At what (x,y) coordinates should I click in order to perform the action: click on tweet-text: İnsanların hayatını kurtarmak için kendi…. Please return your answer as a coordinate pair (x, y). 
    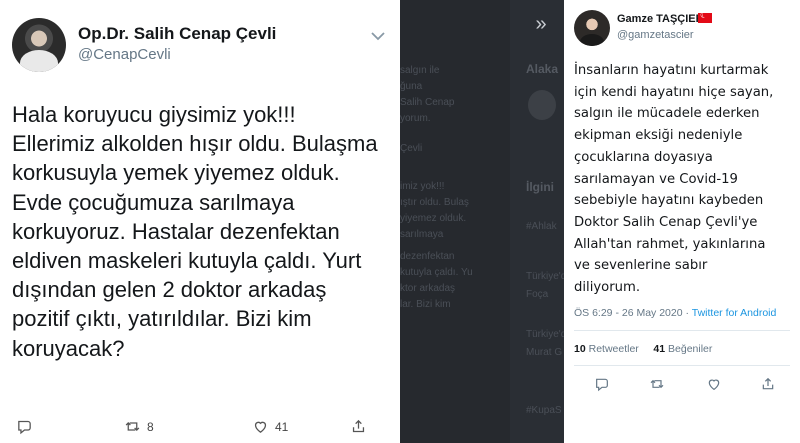
    Looking at the image, I should click on (685, 179).